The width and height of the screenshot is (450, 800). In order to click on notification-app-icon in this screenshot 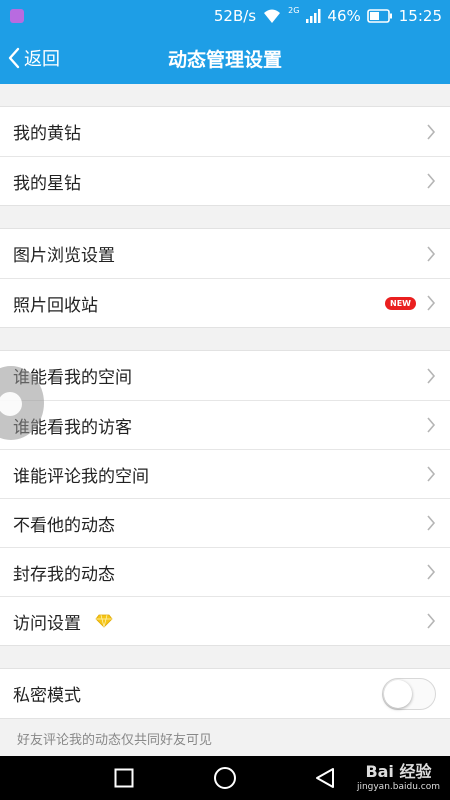, I will do `click(17, 16)`.